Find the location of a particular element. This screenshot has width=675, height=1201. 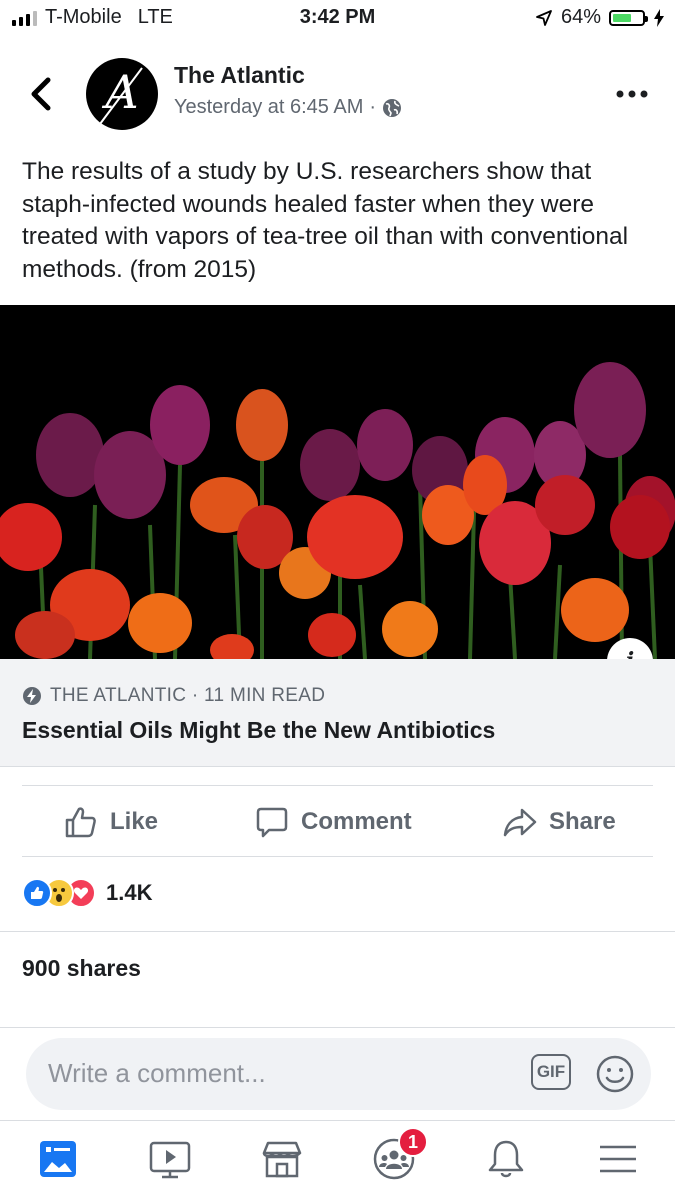

divider-top is located at coordinates (337, 785).